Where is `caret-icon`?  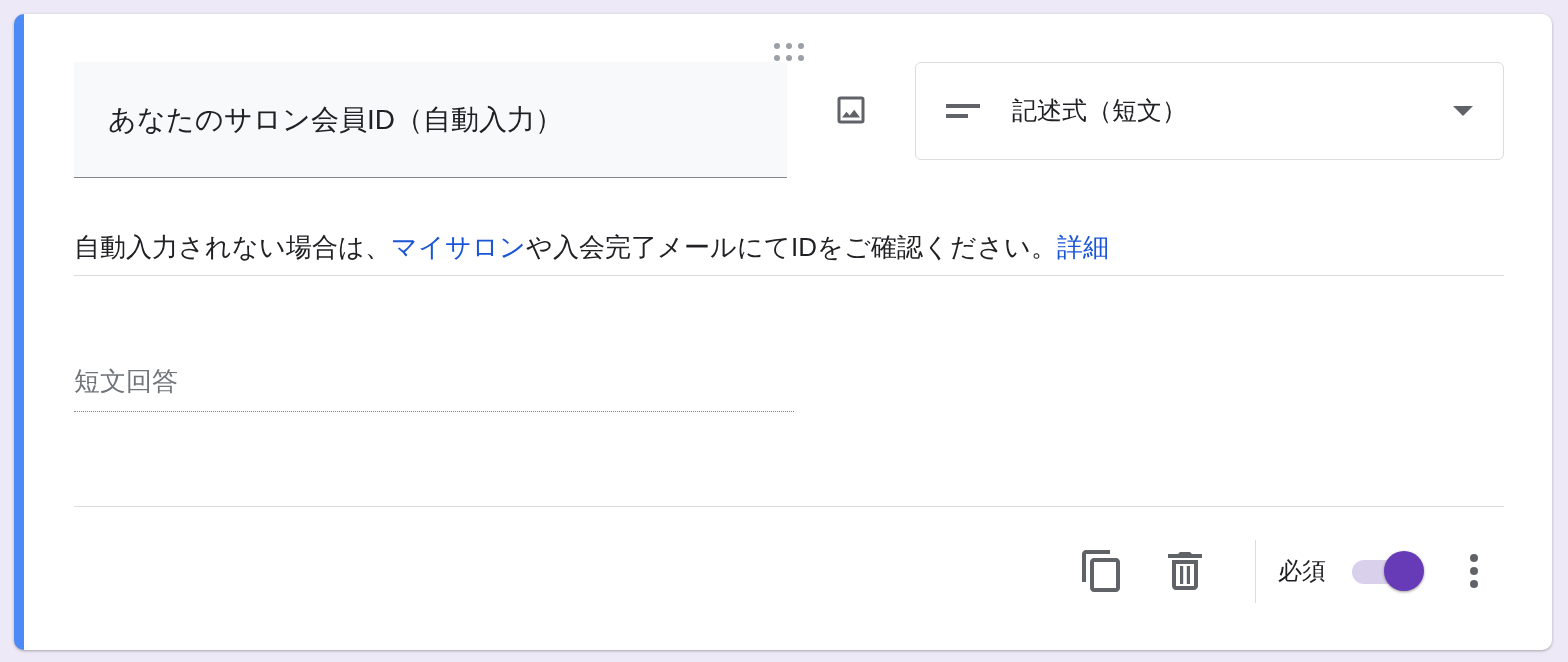 caret-icon is located at coordinates (1463, 111).